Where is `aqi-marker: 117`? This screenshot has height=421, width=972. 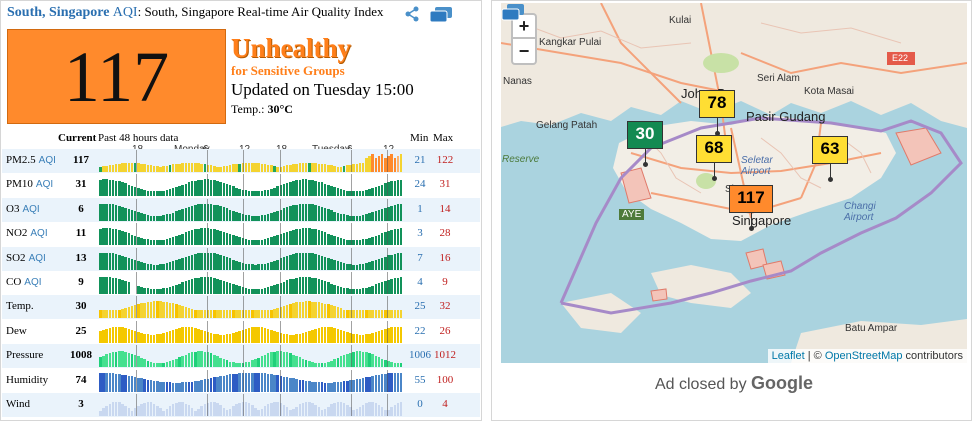
aqi-marker: 117 is located at coordinates (751, 199).